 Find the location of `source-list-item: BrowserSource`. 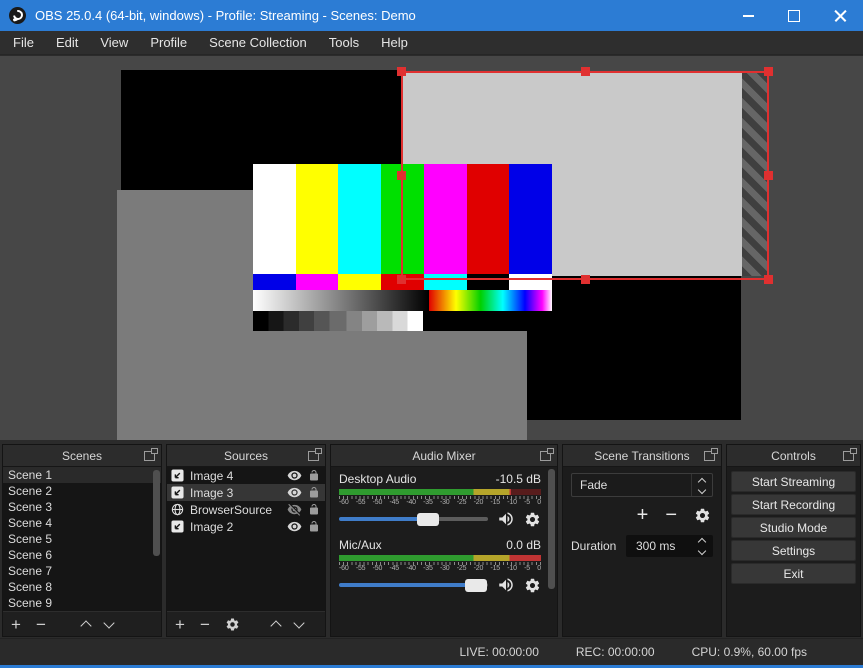

source-list-item: BrowserSource is located at coordinates (246, 509).